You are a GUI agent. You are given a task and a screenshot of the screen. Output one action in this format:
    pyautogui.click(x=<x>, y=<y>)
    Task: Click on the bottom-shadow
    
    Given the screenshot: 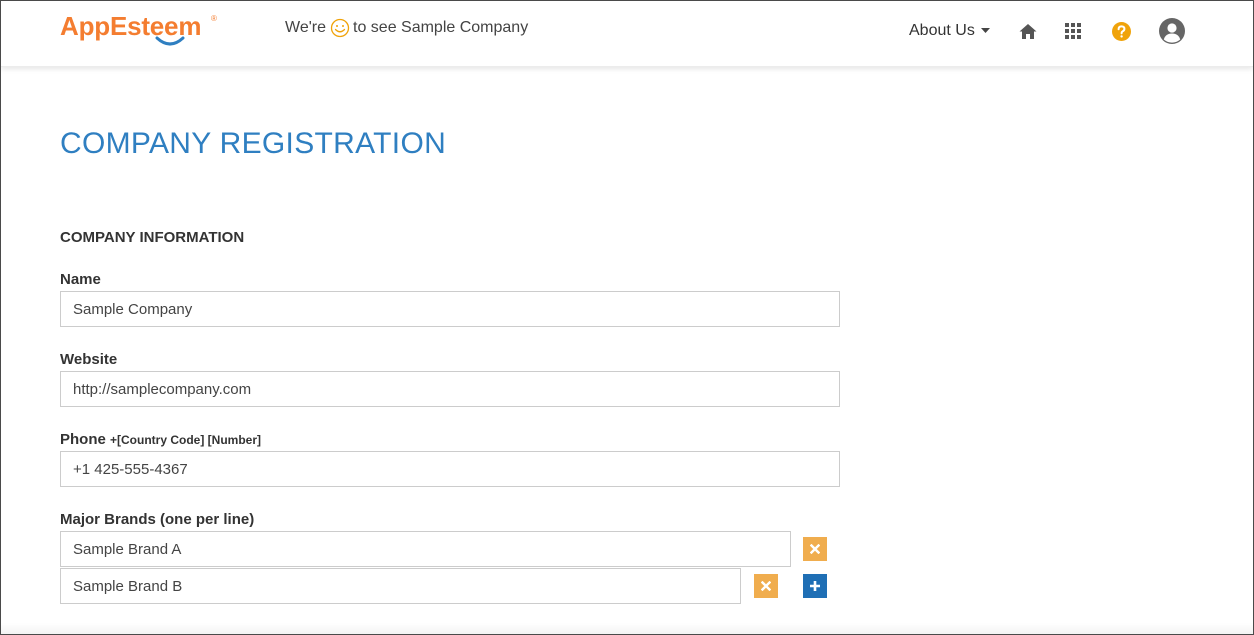 What is the action you would take?
    pyautogui.click(x=627, y=628)
    